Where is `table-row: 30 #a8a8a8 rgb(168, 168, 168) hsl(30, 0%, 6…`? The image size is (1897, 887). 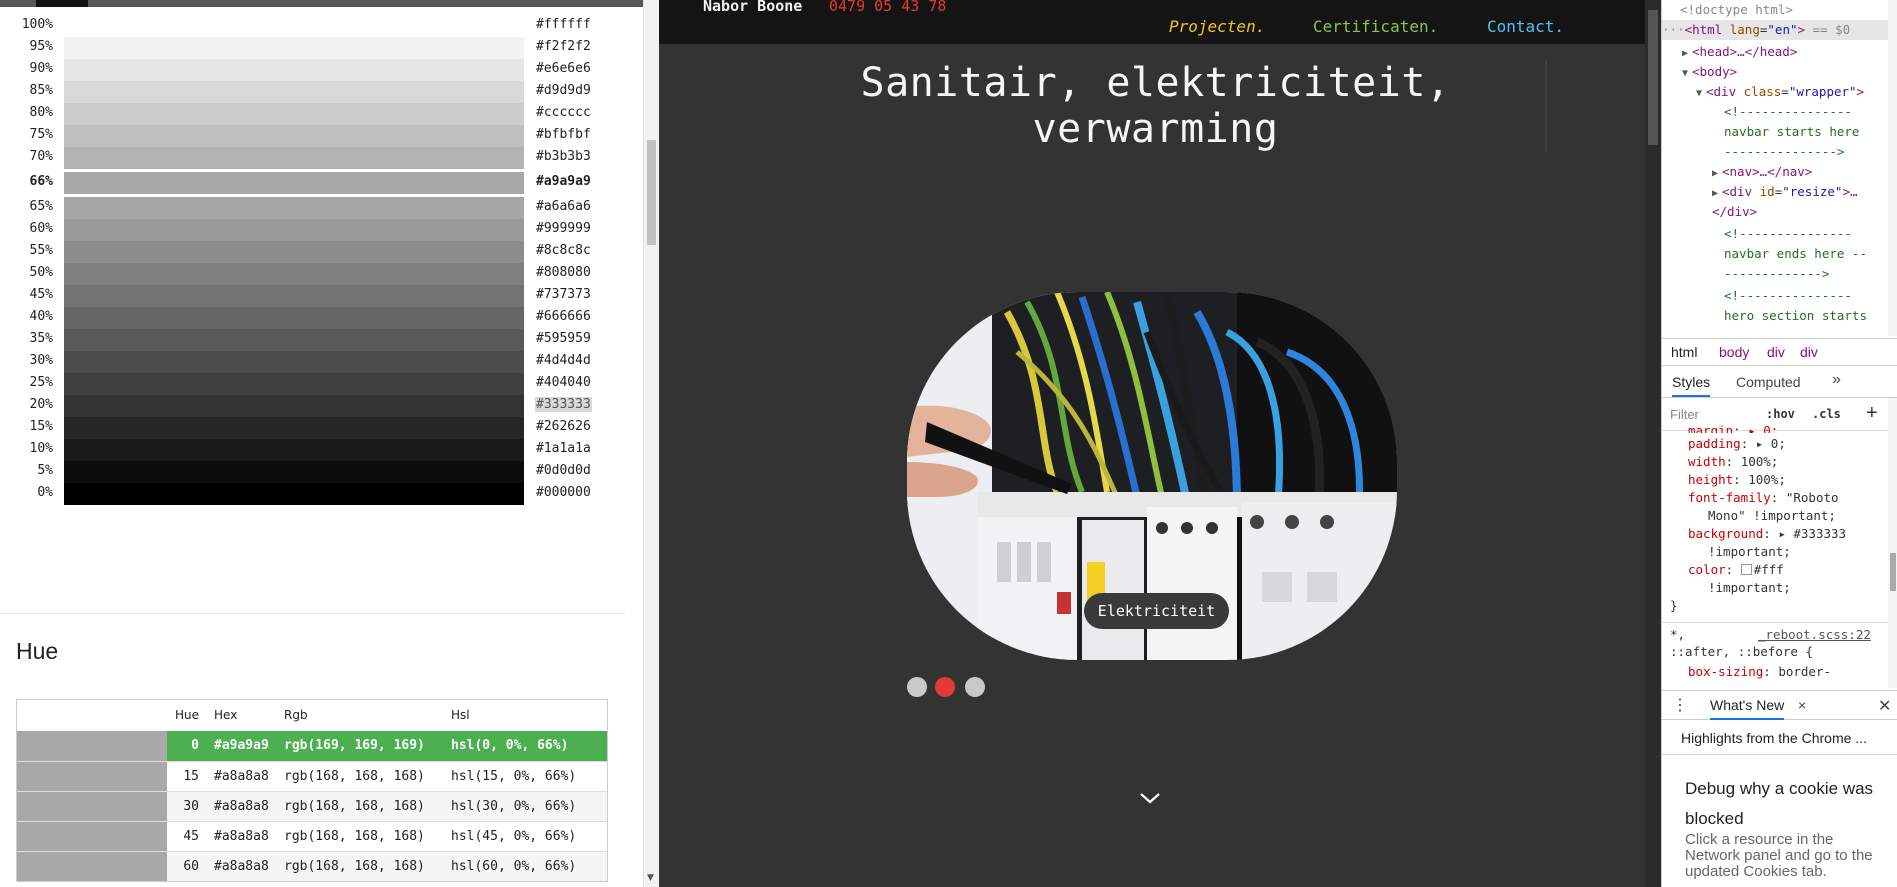
table-row: 30 #a8a8a8 rgb(168, 168, 168) hsl(30, 0%, 6… is located at coordinates (312, 806).